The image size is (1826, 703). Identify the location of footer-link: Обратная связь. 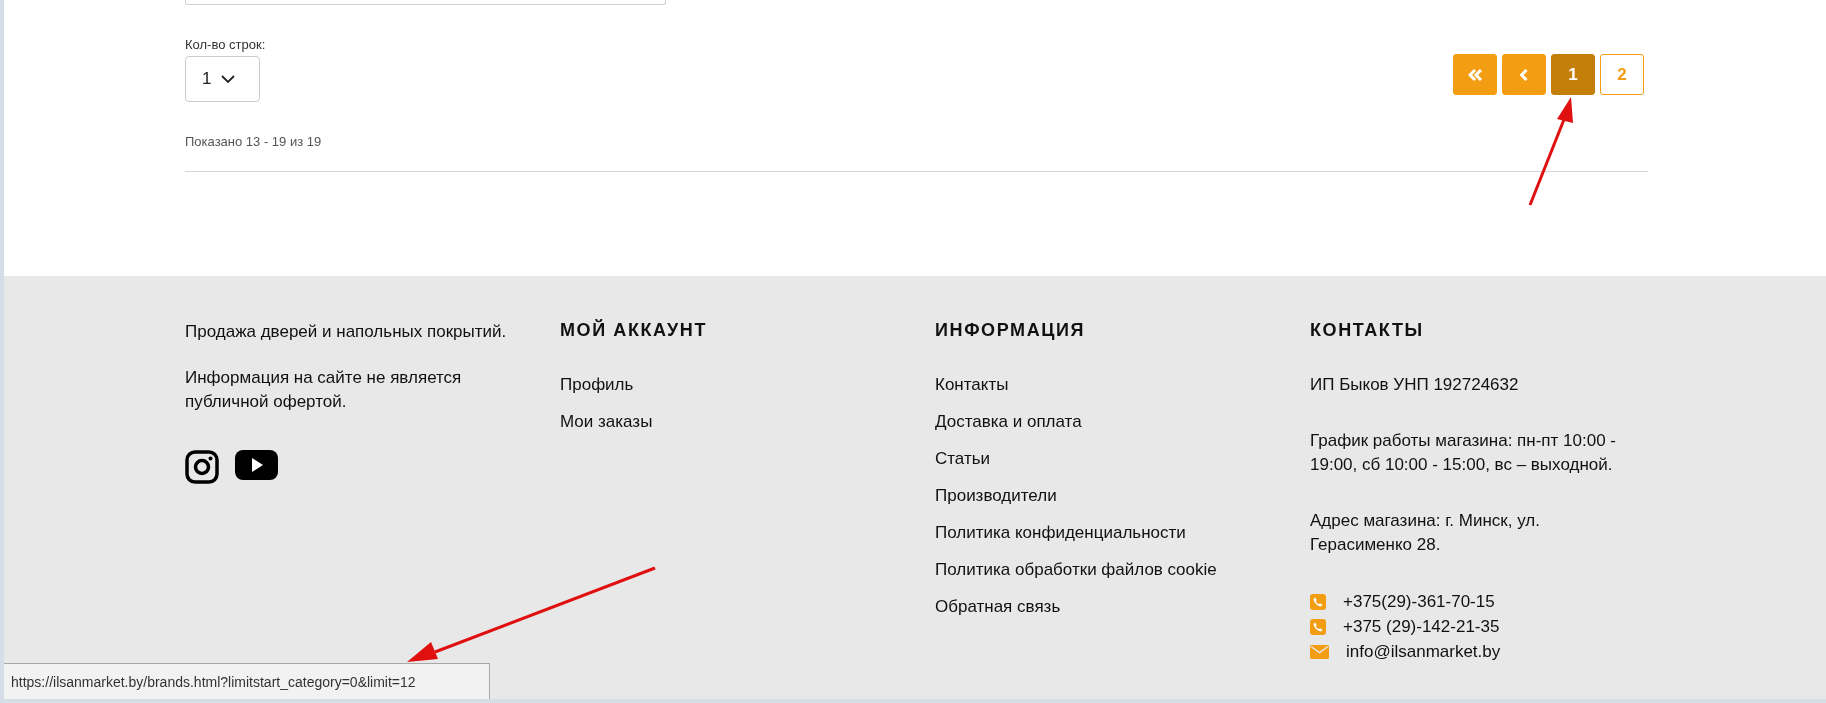
(998, 607).